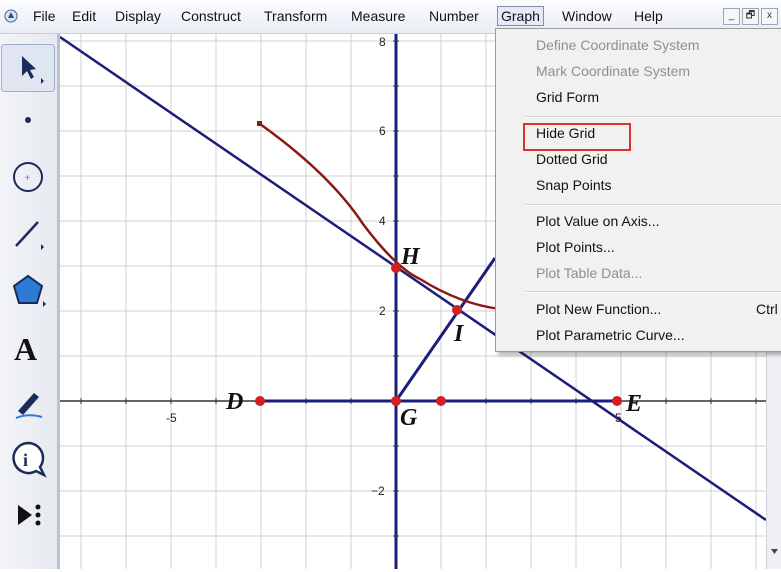 The image size is (781, 572). I want to click on menu-transform: Transform, so click(295, 16).